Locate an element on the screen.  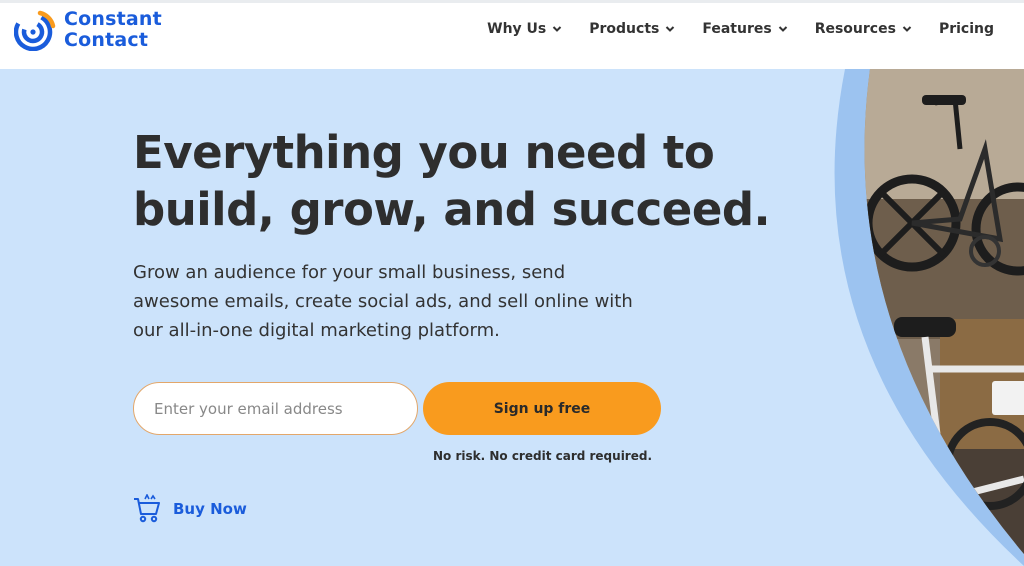
nav-item-label: Features is located at coordinates (737, 29).